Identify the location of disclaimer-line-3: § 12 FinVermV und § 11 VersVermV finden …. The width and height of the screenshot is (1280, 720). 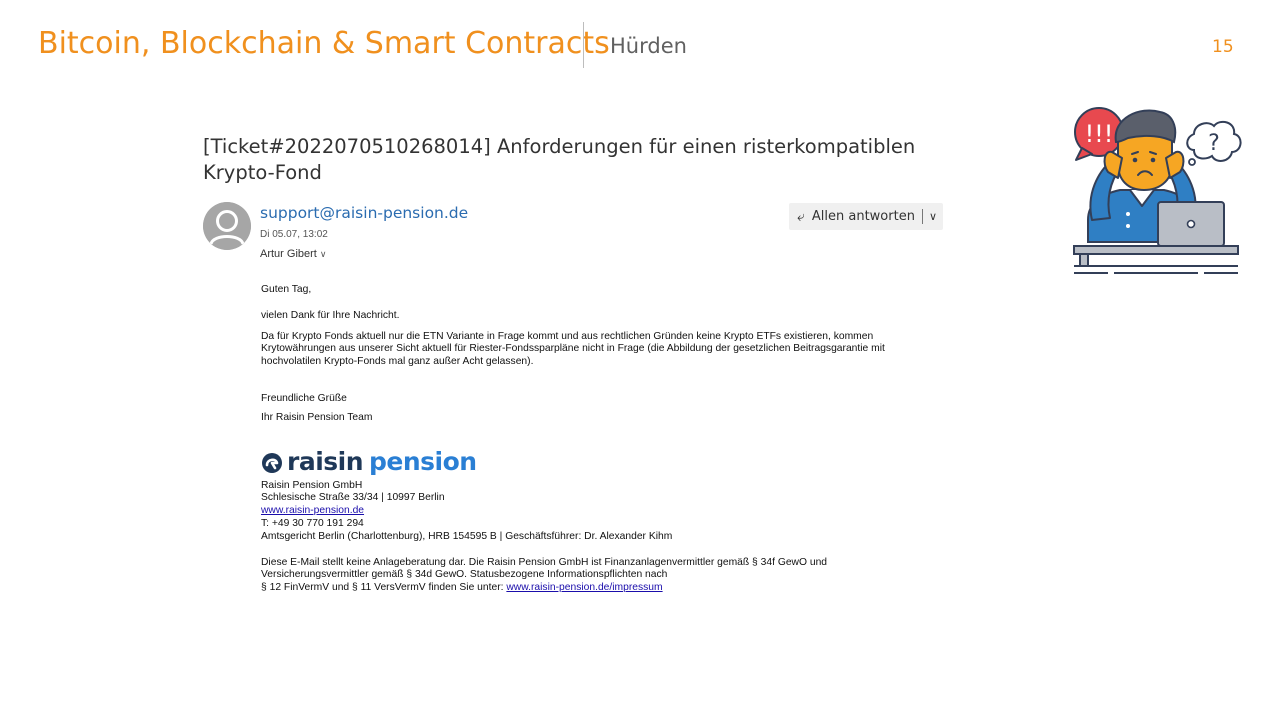
(384, 588).